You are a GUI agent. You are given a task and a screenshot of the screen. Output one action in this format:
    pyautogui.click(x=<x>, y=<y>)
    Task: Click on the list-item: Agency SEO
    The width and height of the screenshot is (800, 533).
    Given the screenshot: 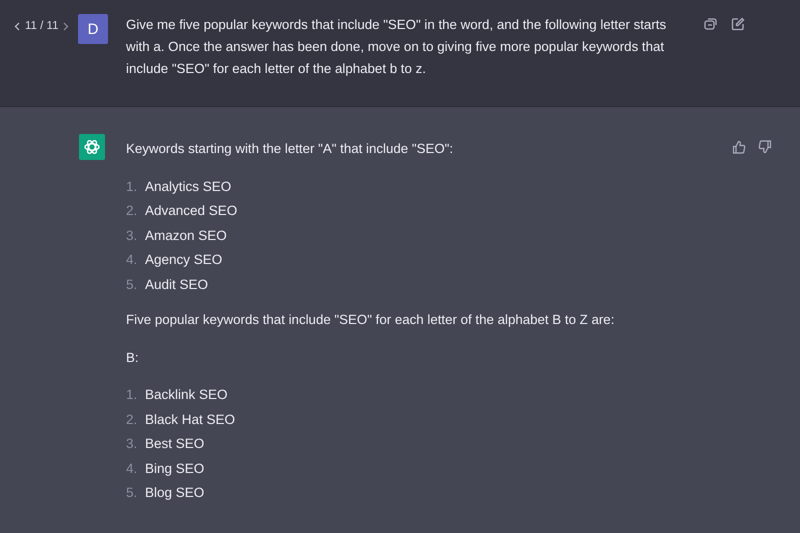 What is the action you would take?
    pyautogui.click(x=183, y=260)
    